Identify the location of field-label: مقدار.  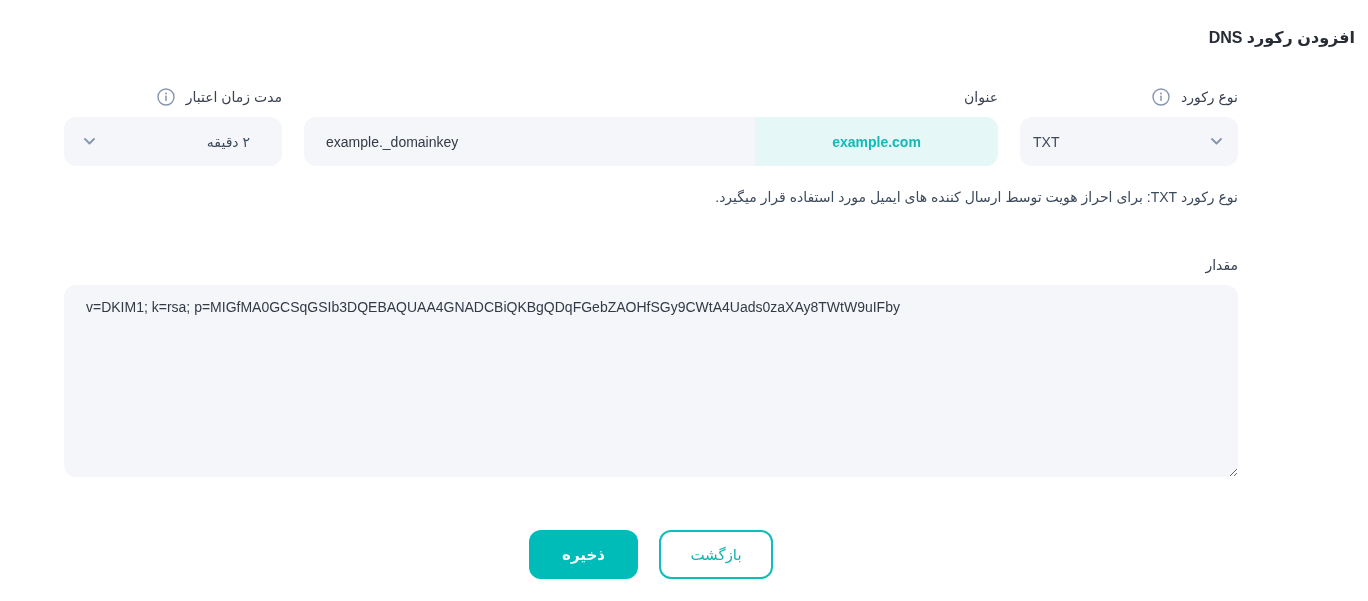
(1221, 265).